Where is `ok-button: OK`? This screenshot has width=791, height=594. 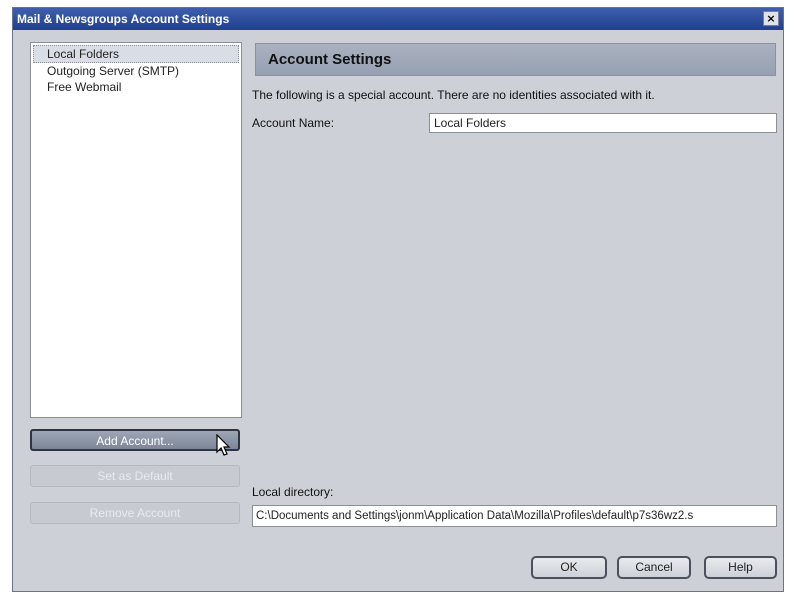 ok-button: OK is located at coordinates (569, 567).